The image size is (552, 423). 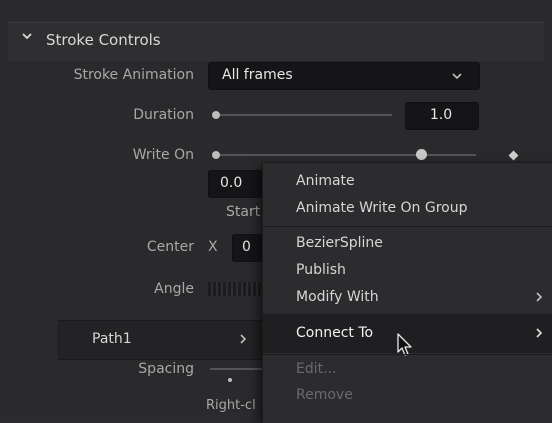 What do you see at coordinates (325, 181) in the screenshot?
I see `menu-item-animate: Animate` at bounding box center [325, 181].